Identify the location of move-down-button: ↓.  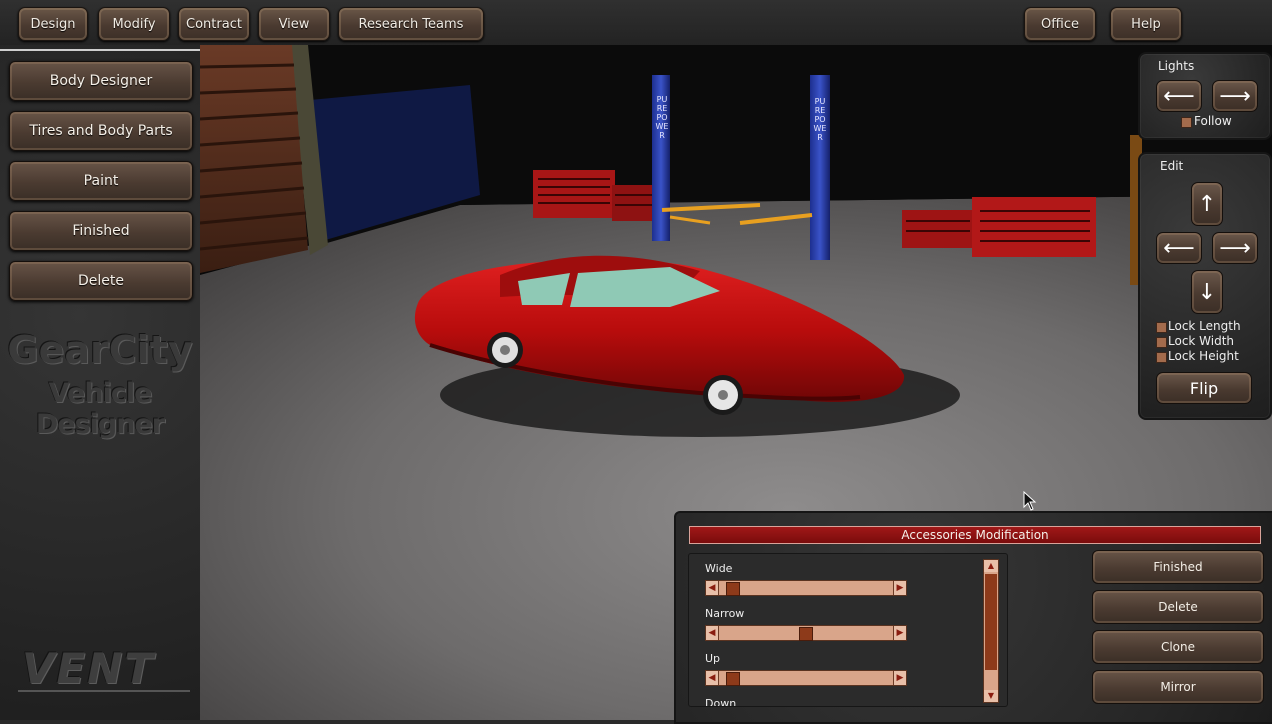
(1207, 292).